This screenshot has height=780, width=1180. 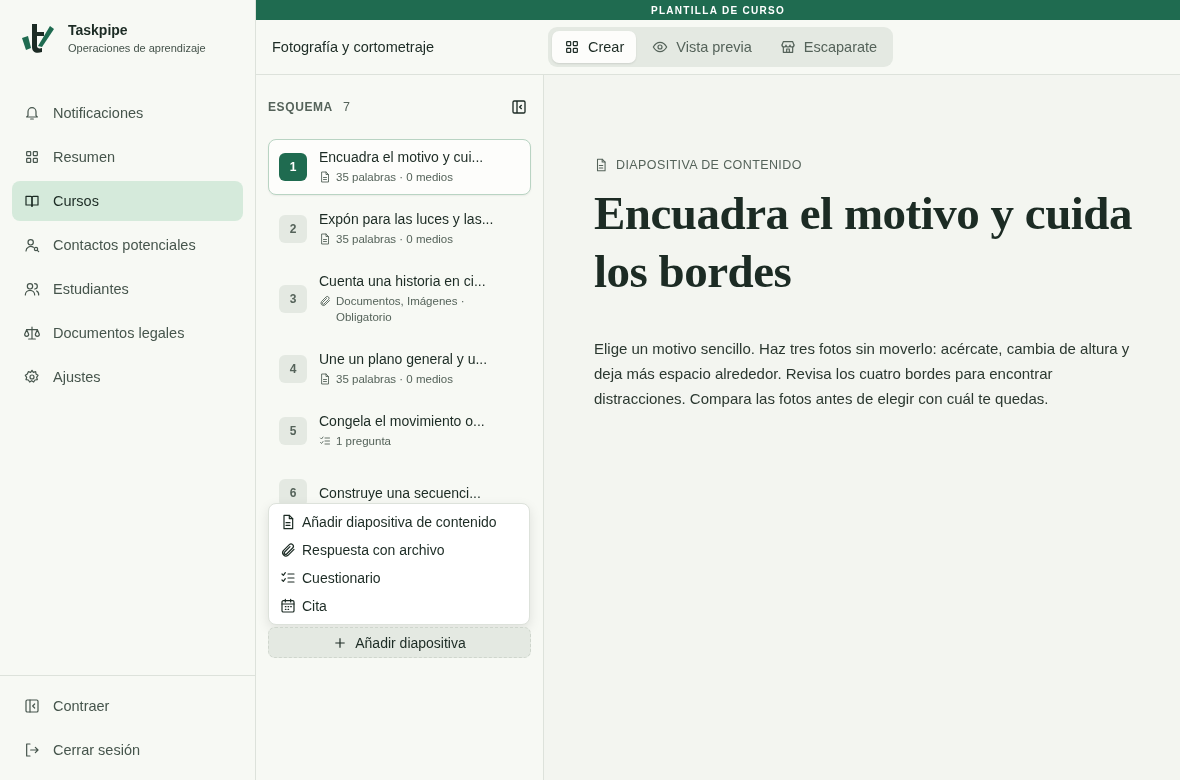 What do you see at coordinates (137, 48) in the screenshot?
I see `brand-subtitle: Operaciones de aprendizaje` at bounding box center [137, 48].